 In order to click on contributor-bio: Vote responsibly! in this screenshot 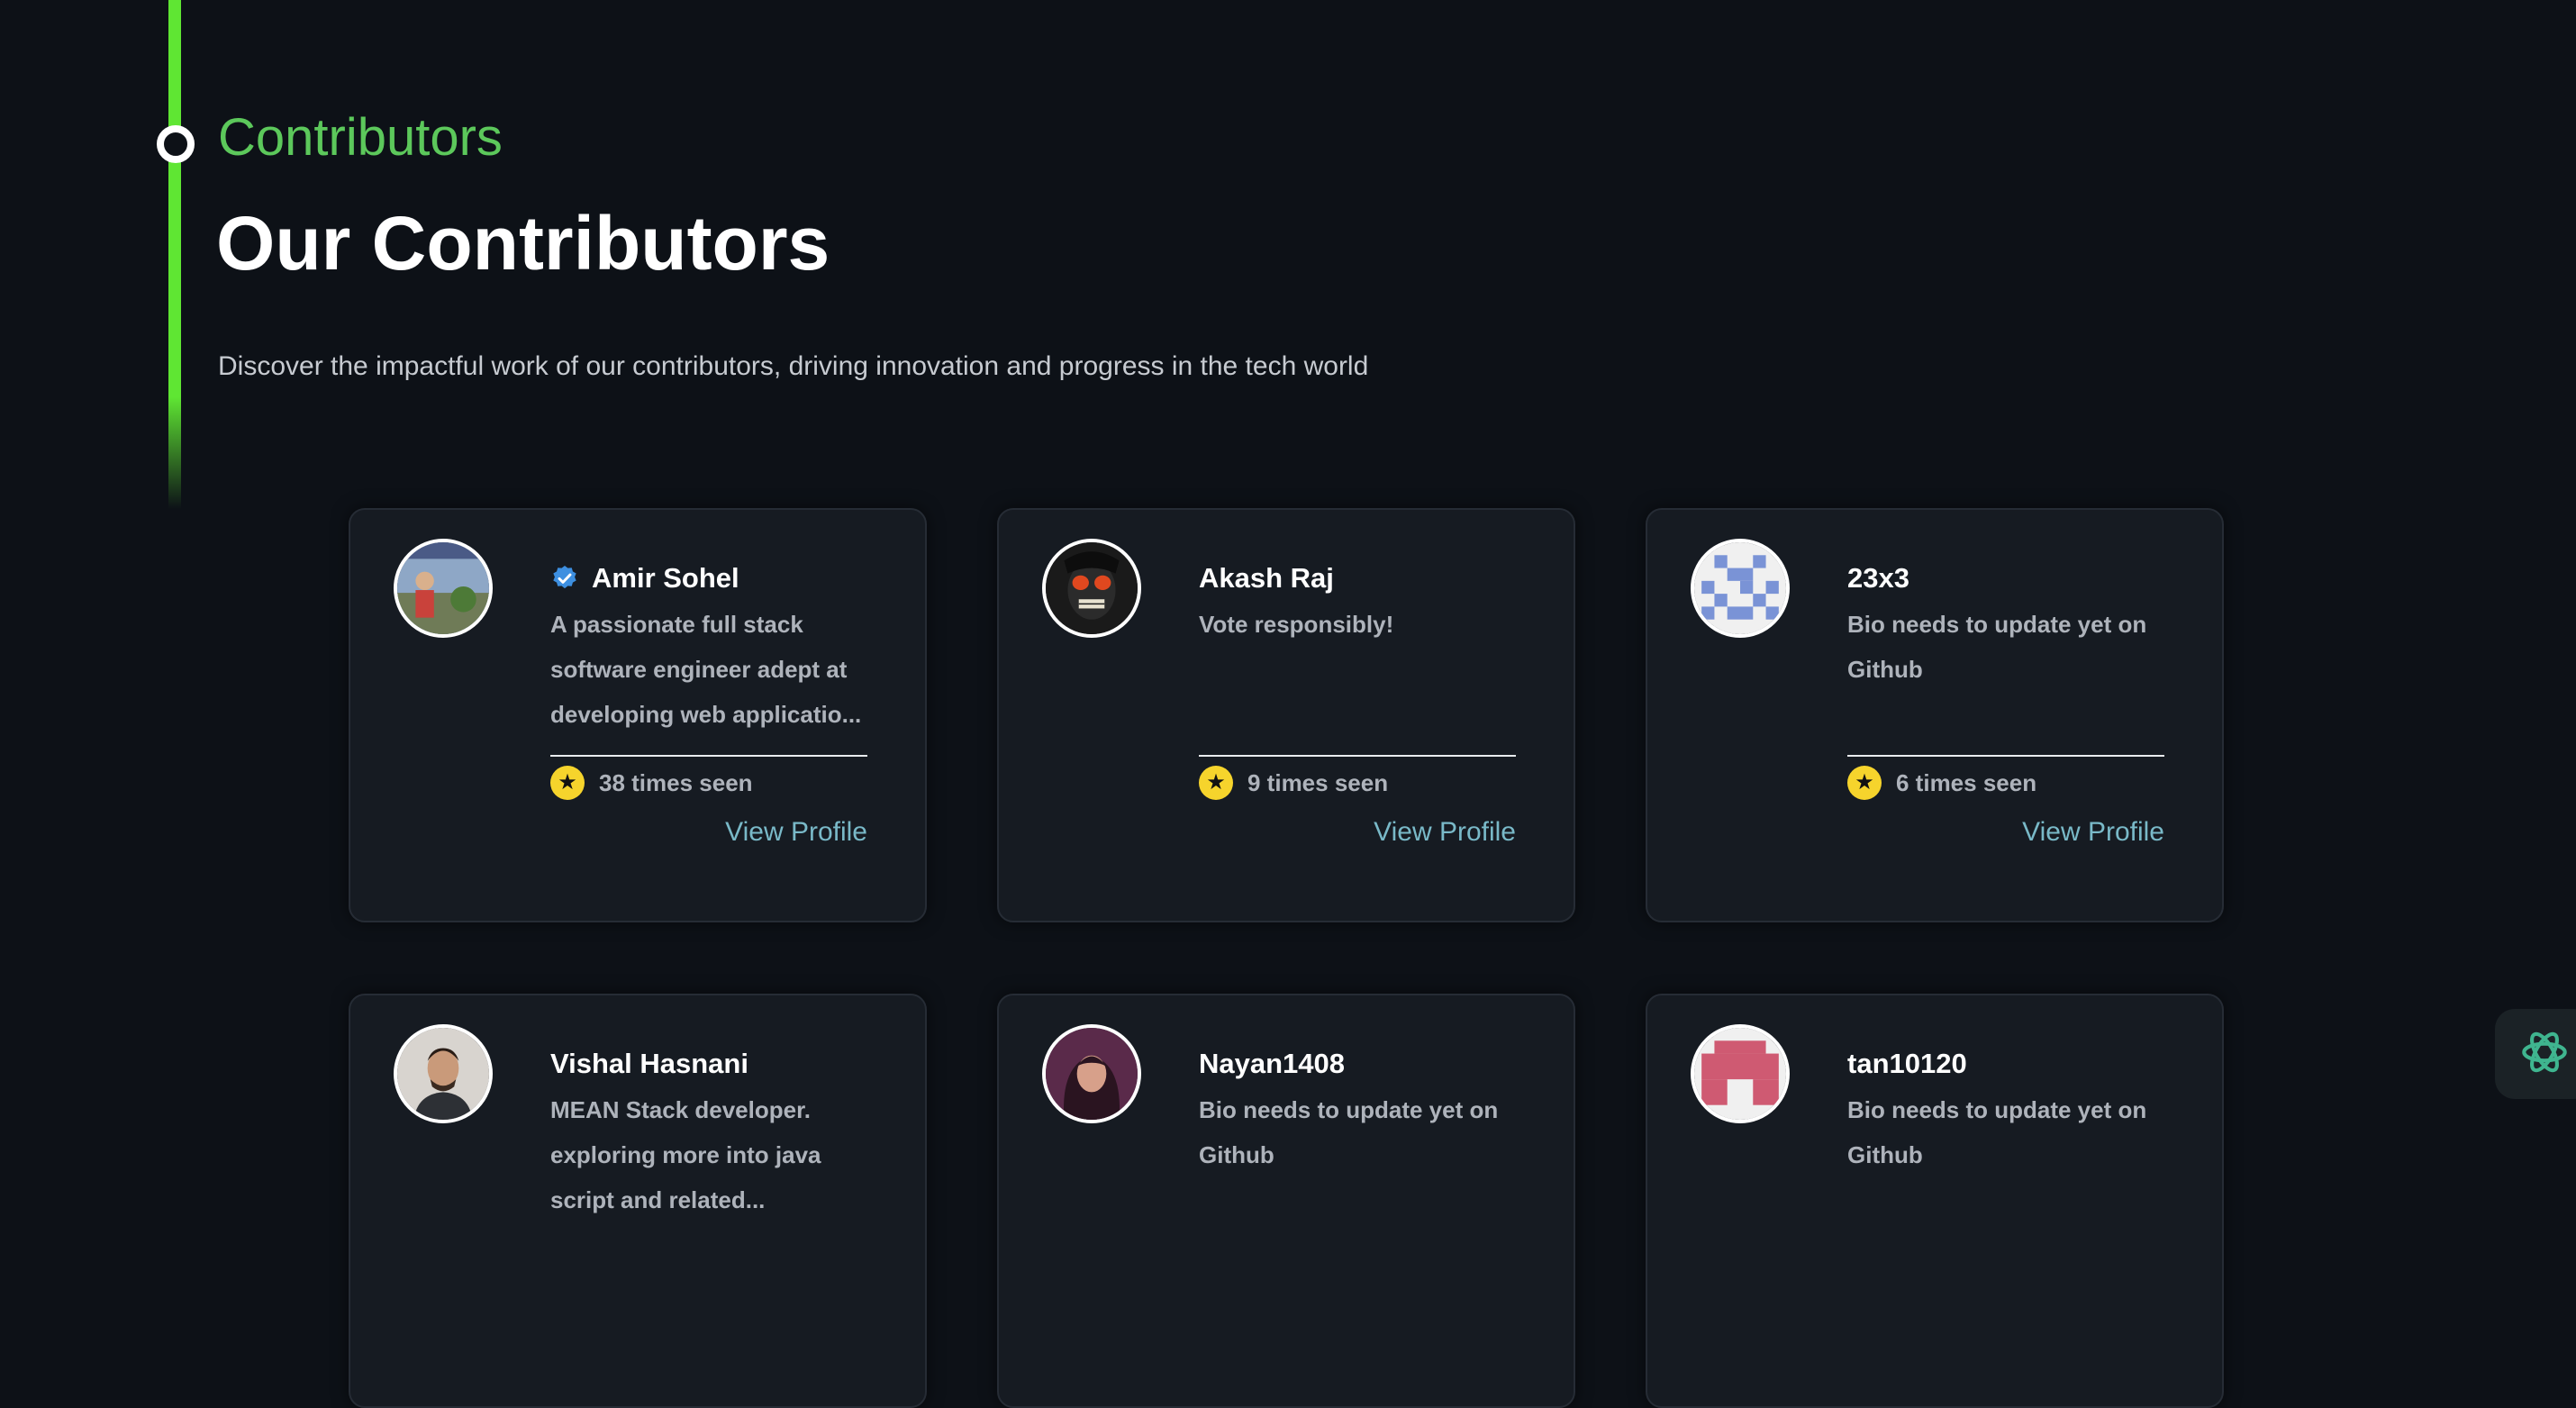, I will do `click(1296, 625)`.